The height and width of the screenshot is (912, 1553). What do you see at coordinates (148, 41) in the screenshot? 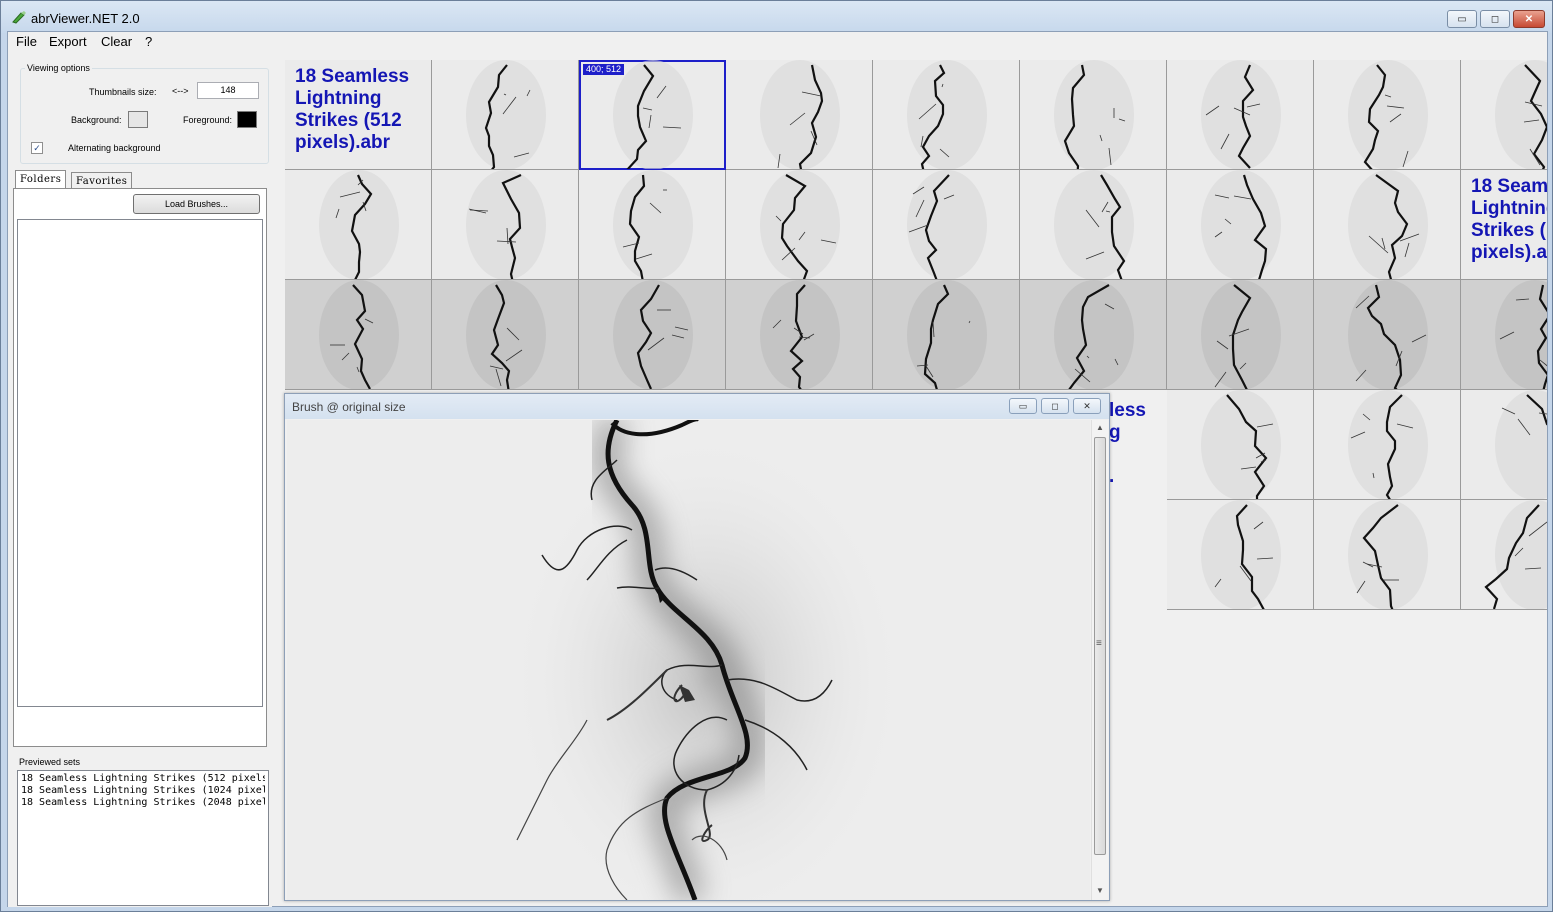
I see `menu-help: ?` at bounding box center [148, 41].